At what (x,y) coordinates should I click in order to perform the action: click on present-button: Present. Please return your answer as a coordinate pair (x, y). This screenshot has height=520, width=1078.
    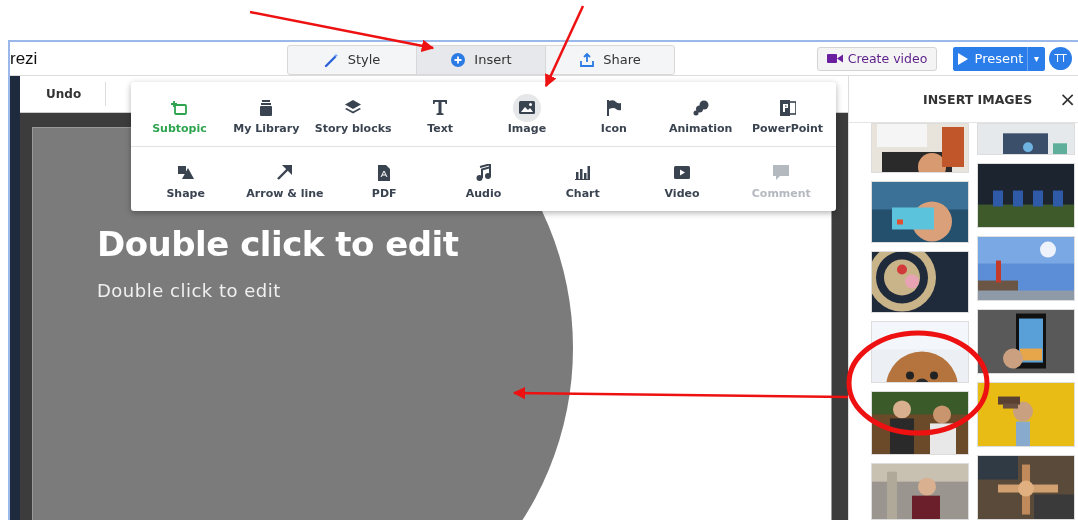
    Looking at the image, I should click on (990, 58).